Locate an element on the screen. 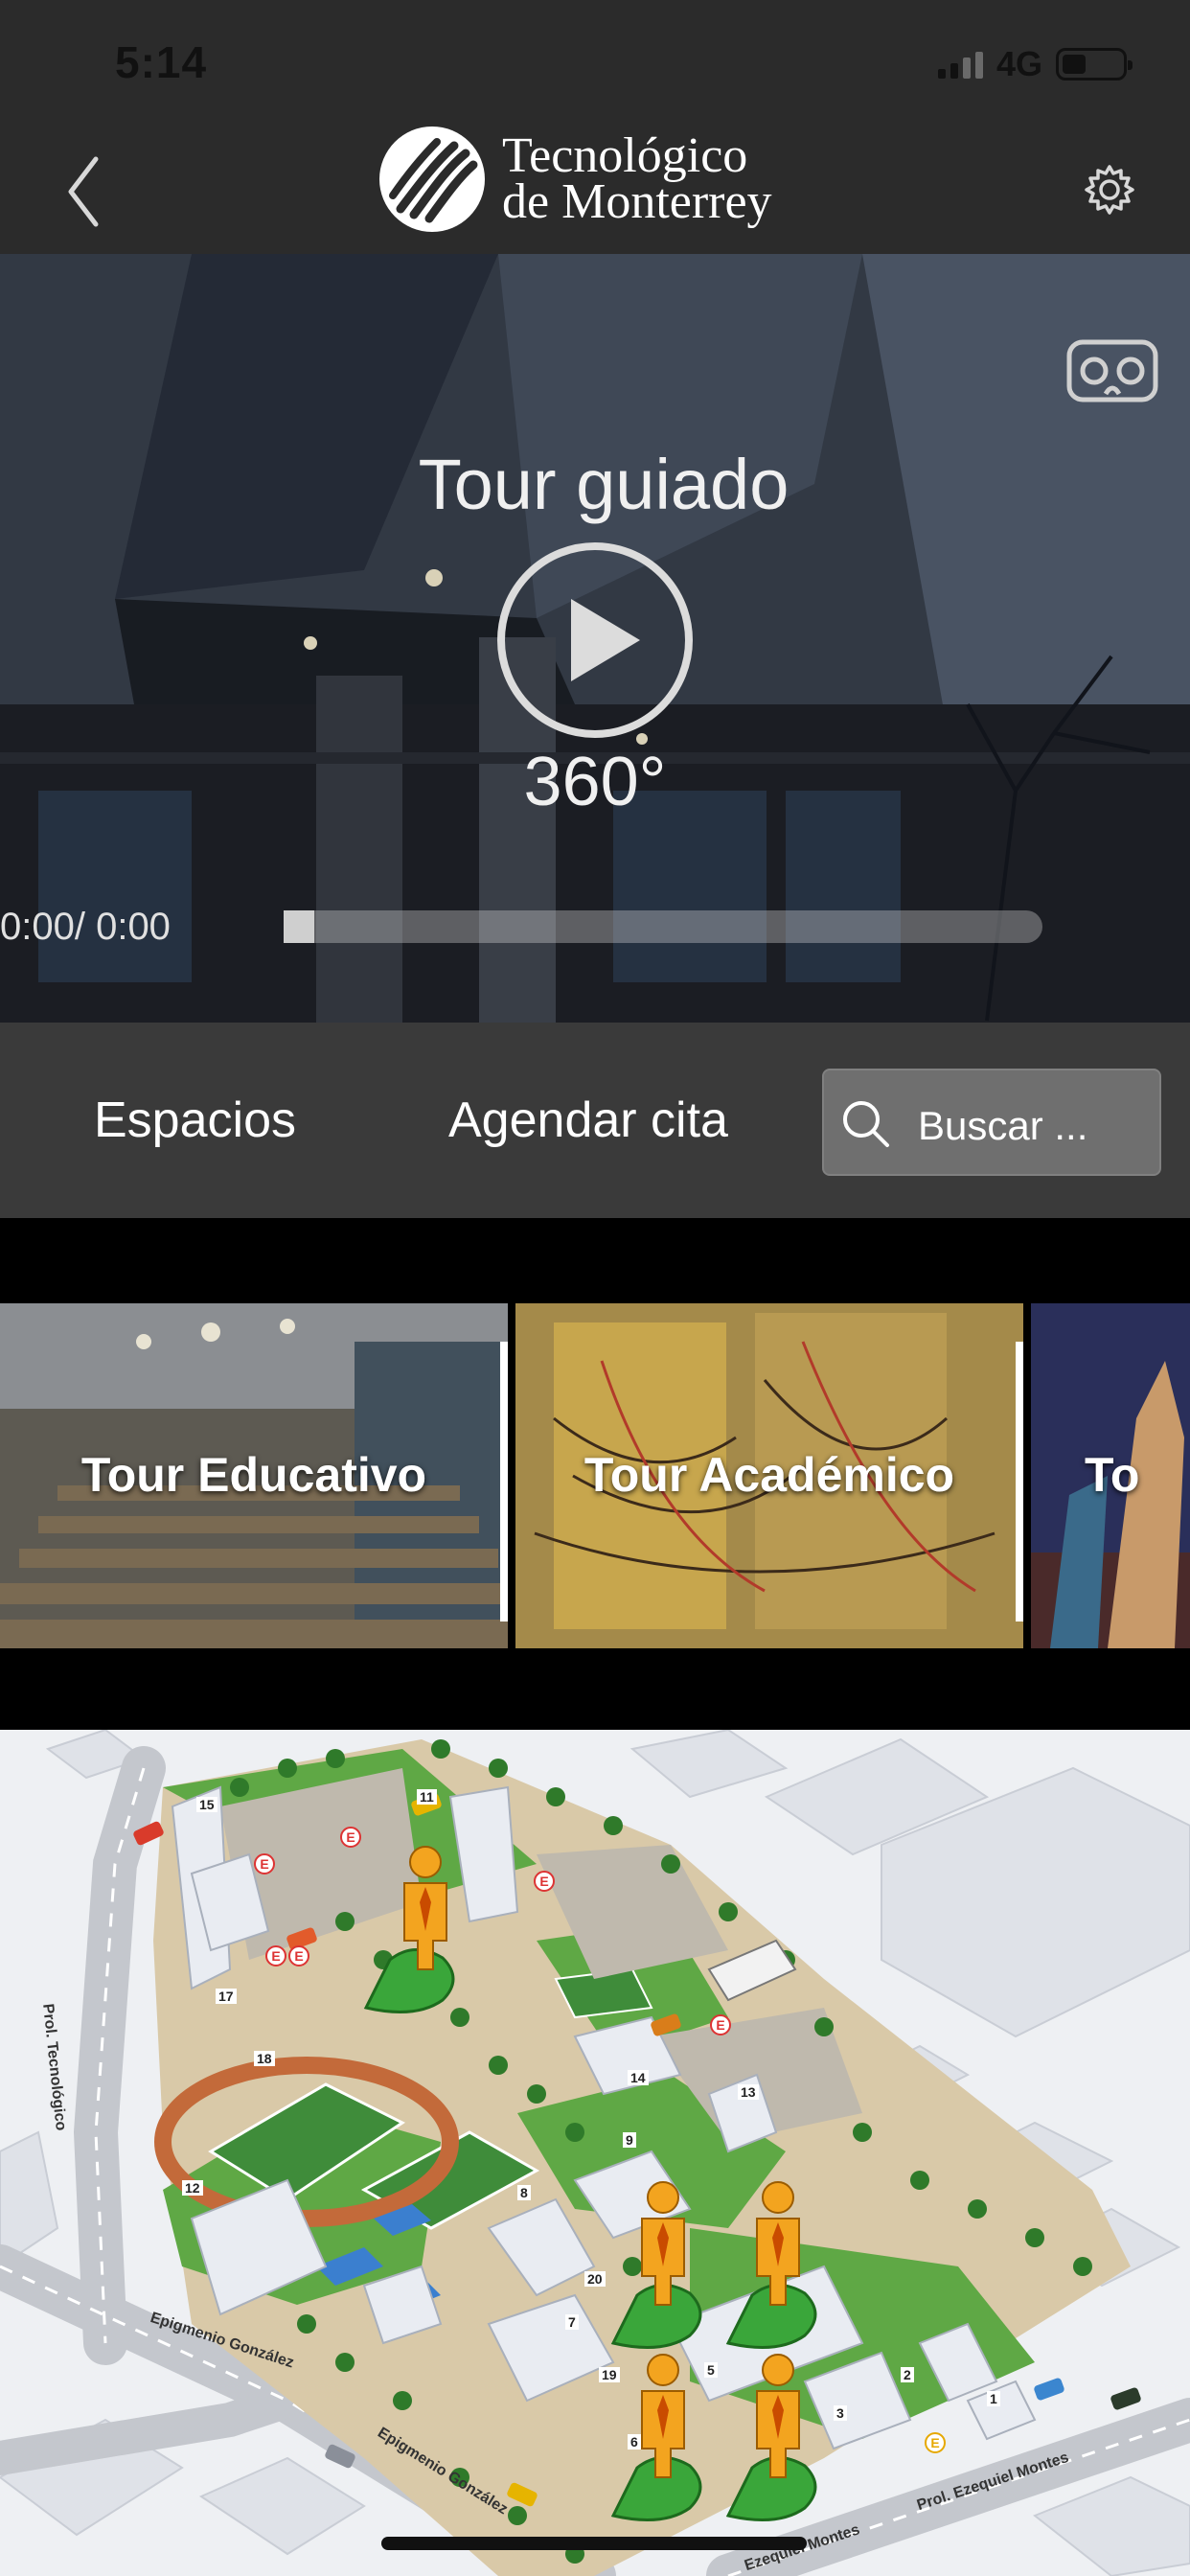  video-progress-bar is located at coordinates (663, 926).